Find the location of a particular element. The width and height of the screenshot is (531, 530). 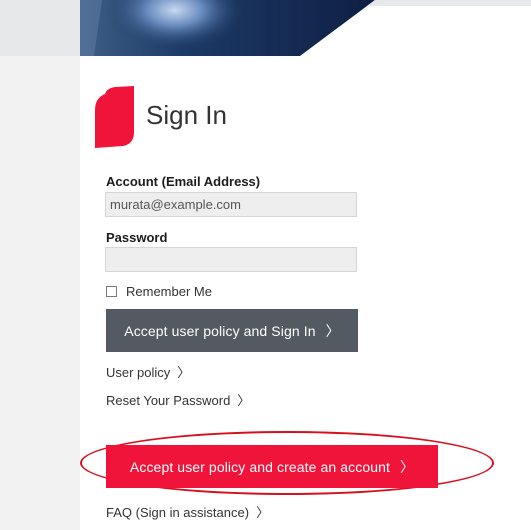

remember-me: Remember Me is located at coordinates (159, 291).